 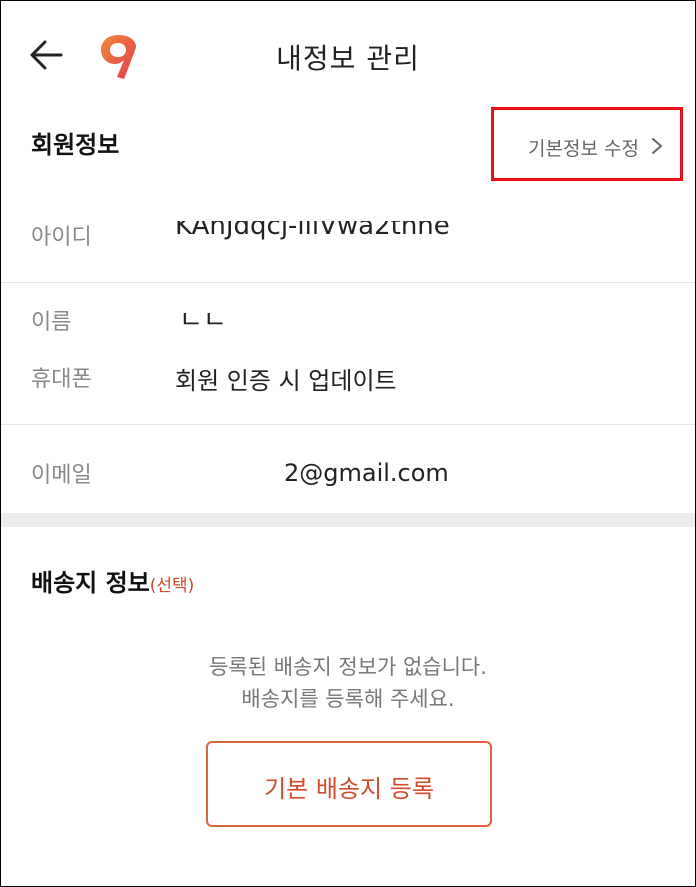 I want to click on optional-label: (선택), so click(x=172, y=586).